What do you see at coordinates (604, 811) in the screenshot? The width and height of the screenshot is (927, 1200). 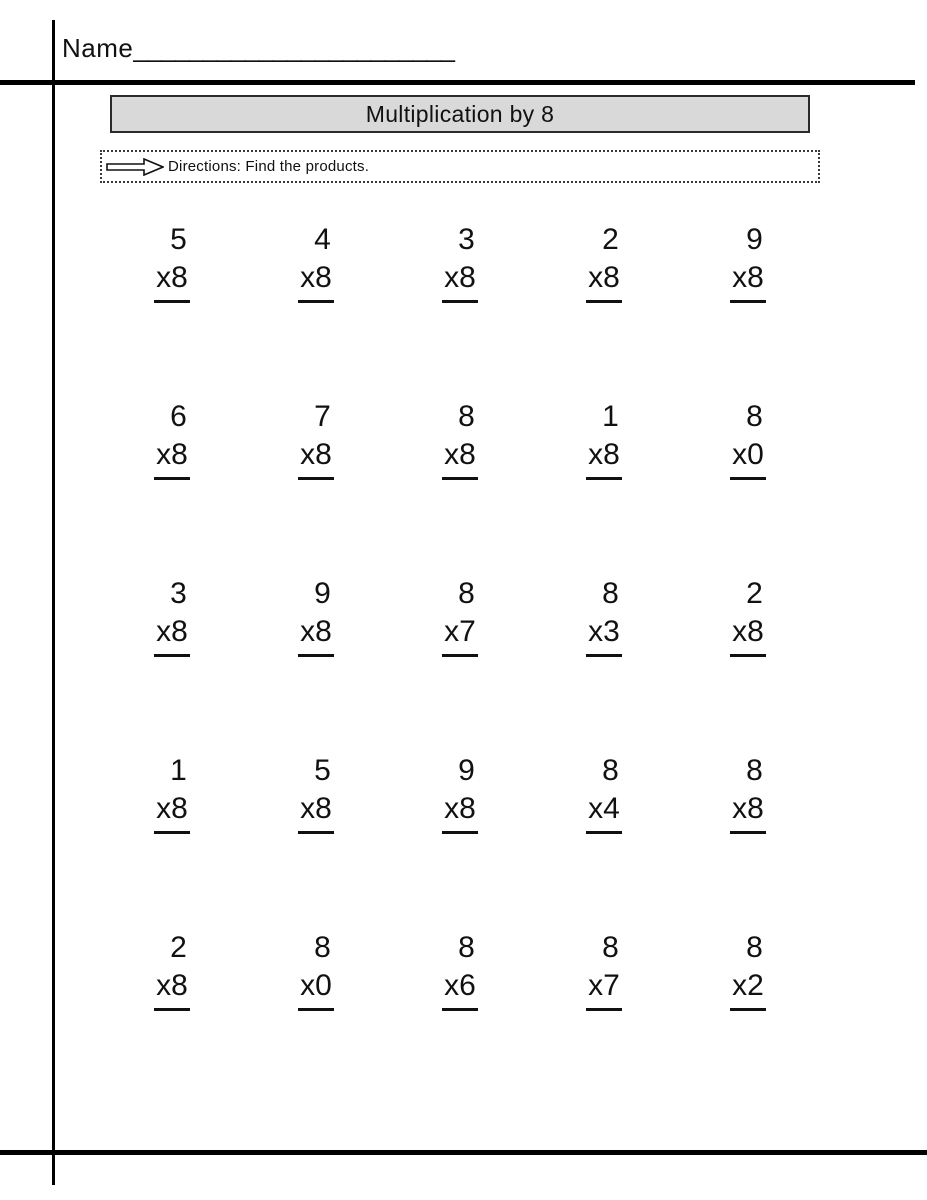 I see `problem-multiplier: x4` at bounding box center [604, 811].